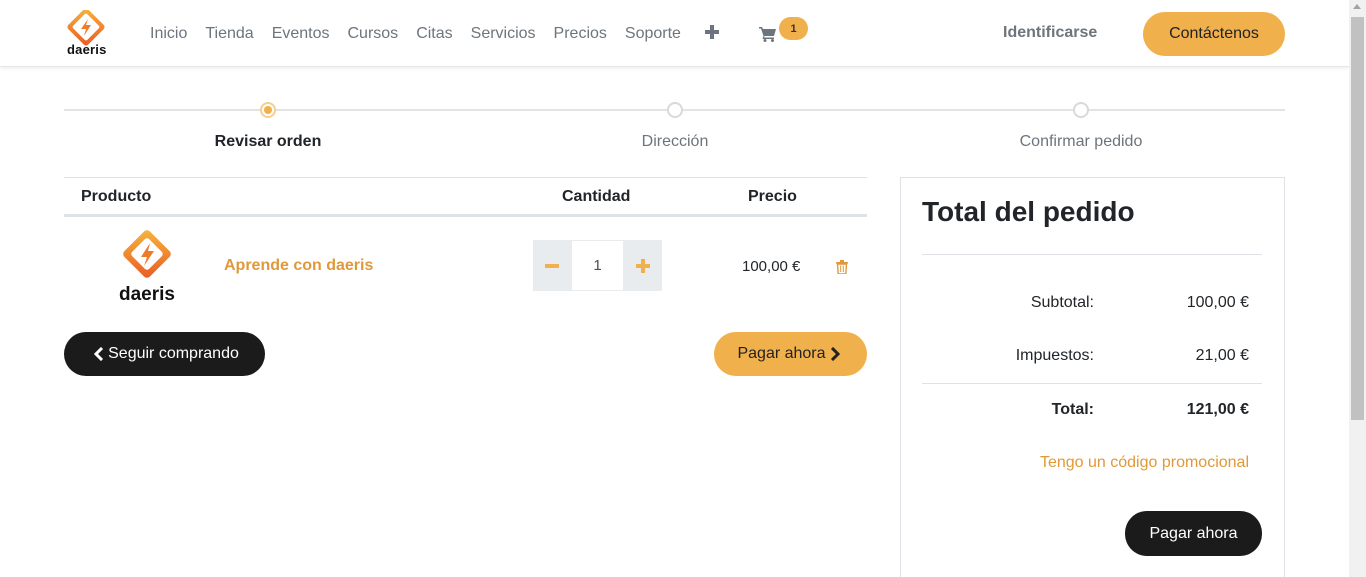 This screenshot has width=1366, height=577. Describe the element at coordinates (1357, 6) in the screenshot. I see `scroll-up-arrow-icon` at that location.